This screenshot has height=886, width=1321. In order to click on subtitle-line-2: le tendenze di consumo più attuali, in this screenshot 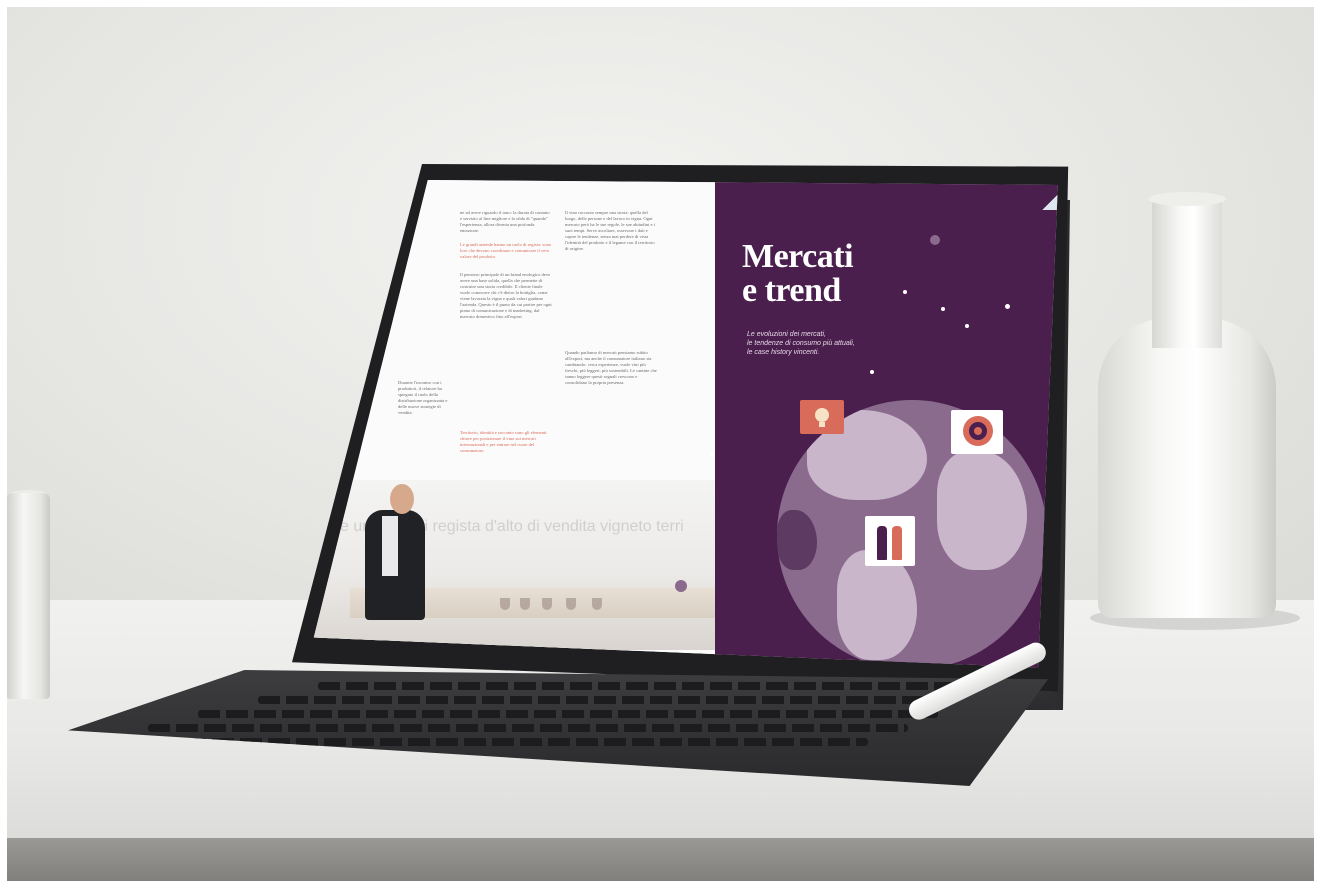, I will do `click(801, 343)`.